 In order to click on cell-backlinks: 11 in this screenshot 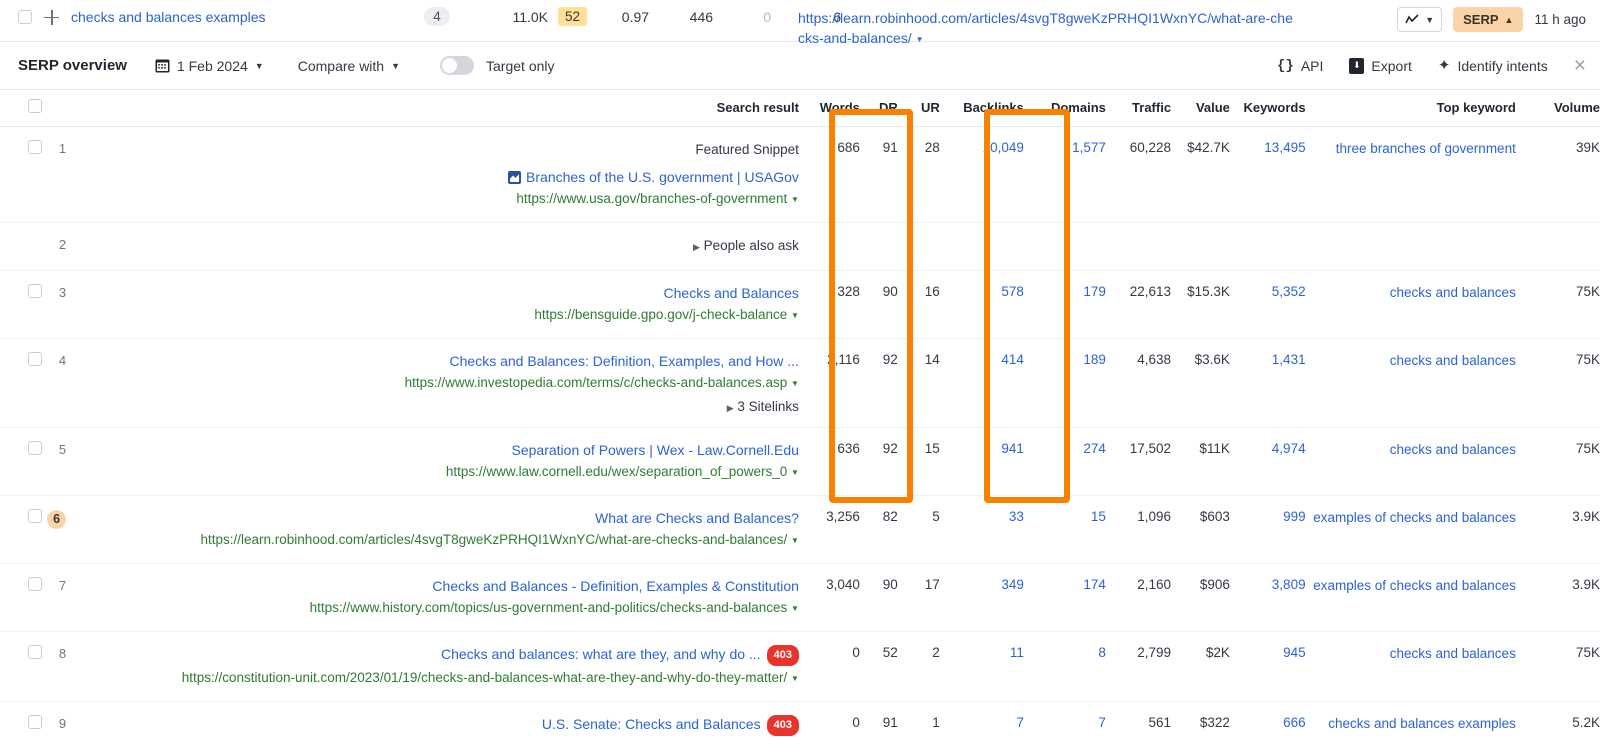, I will do `click(981, 666)`.